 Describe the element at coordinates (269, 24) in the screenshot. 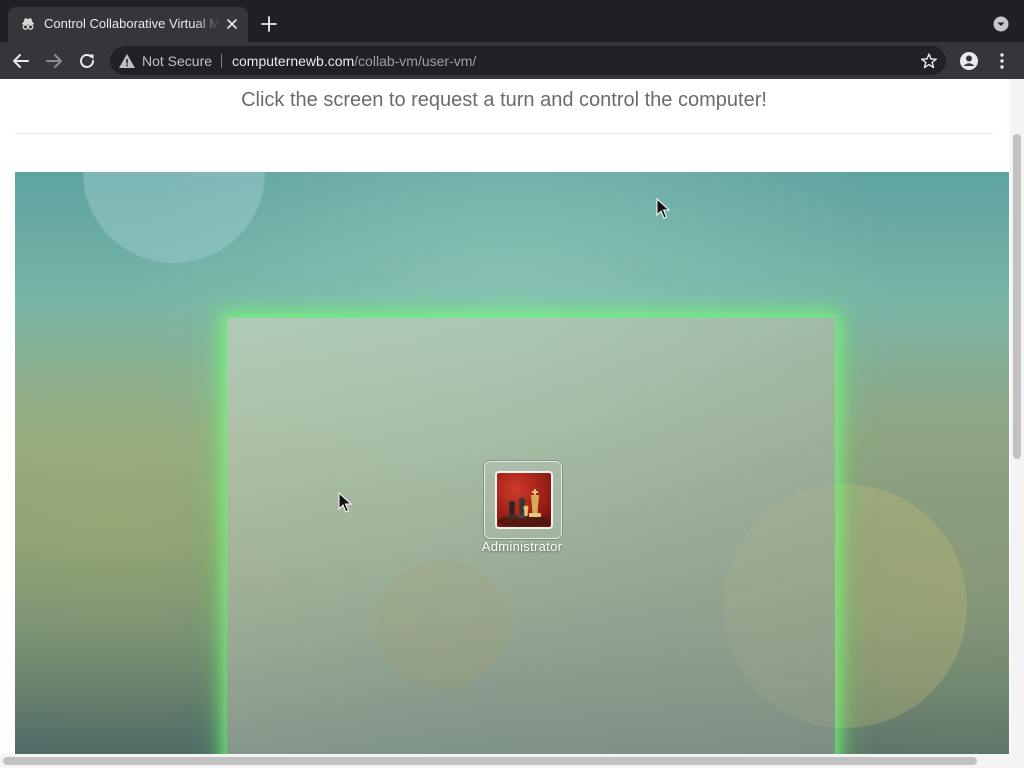

I see `plus-icon` at that location.